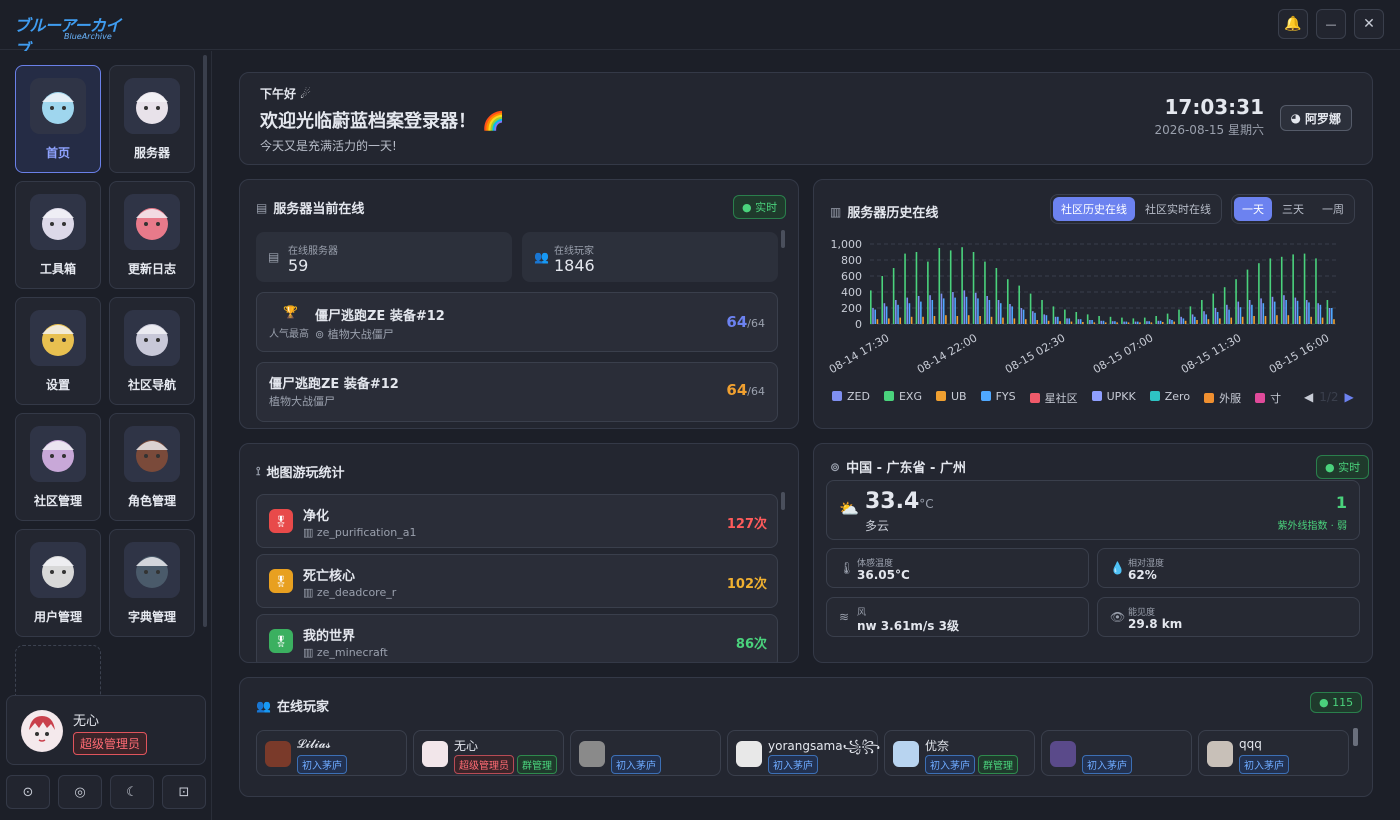 The height and width of the screenshot is (820, 1400). What do you see at coordinates (1268, 398) in the screenshot?
I see `legend-item: 寸` at bounding box center [1268, 398].